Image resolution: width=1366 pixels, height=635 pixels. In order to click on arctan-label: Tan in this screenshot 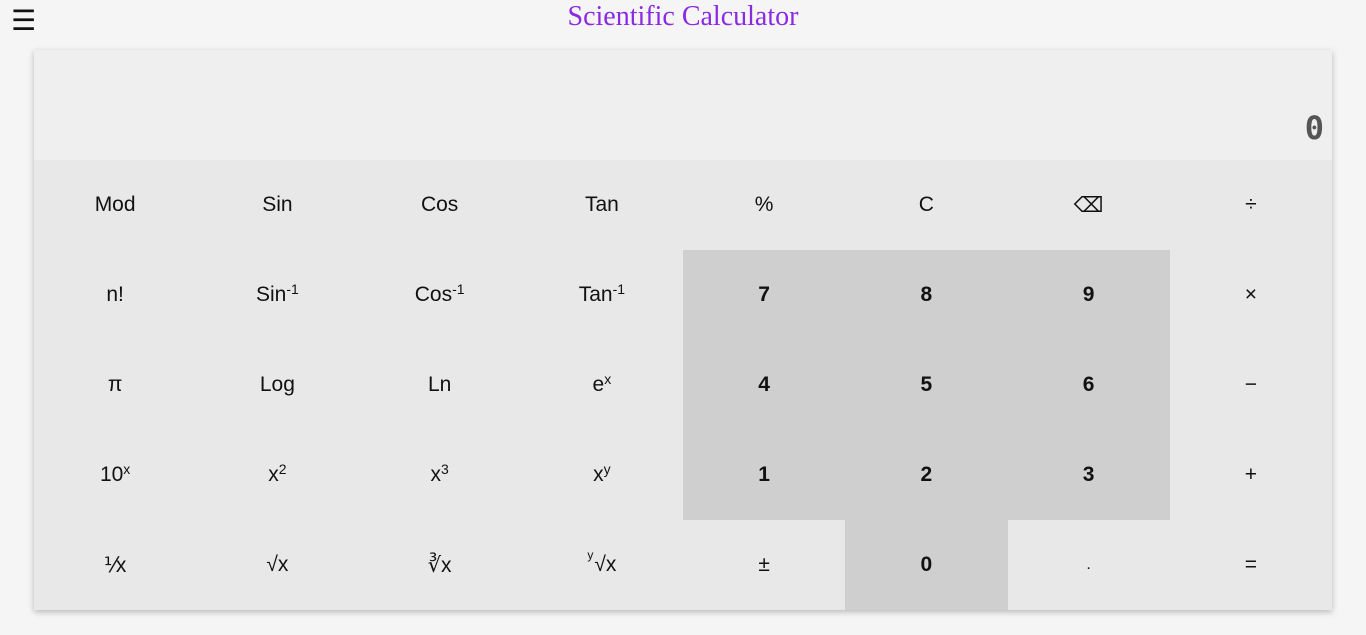, I will do `click(595, 294)`.